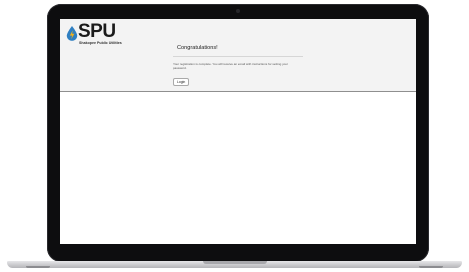 The height and width of the screenshot is (272, 469). Describe the element at coordinates (100, 43) in the screenshot. I see `logo-subtitle: Shakopee Public Utilities` at that location.